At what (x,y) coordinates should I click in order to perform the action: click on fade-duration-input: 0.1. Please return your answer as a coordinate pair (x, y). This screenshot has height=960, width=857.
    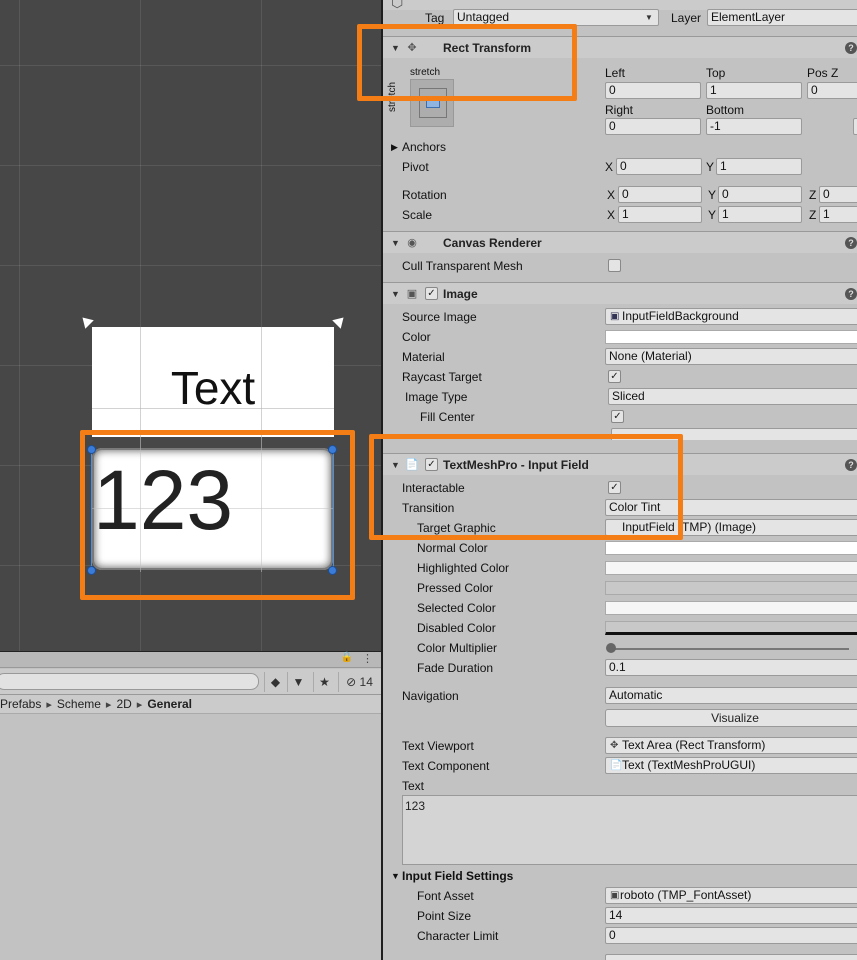
    Looking at the image, I should click on (731, 667).